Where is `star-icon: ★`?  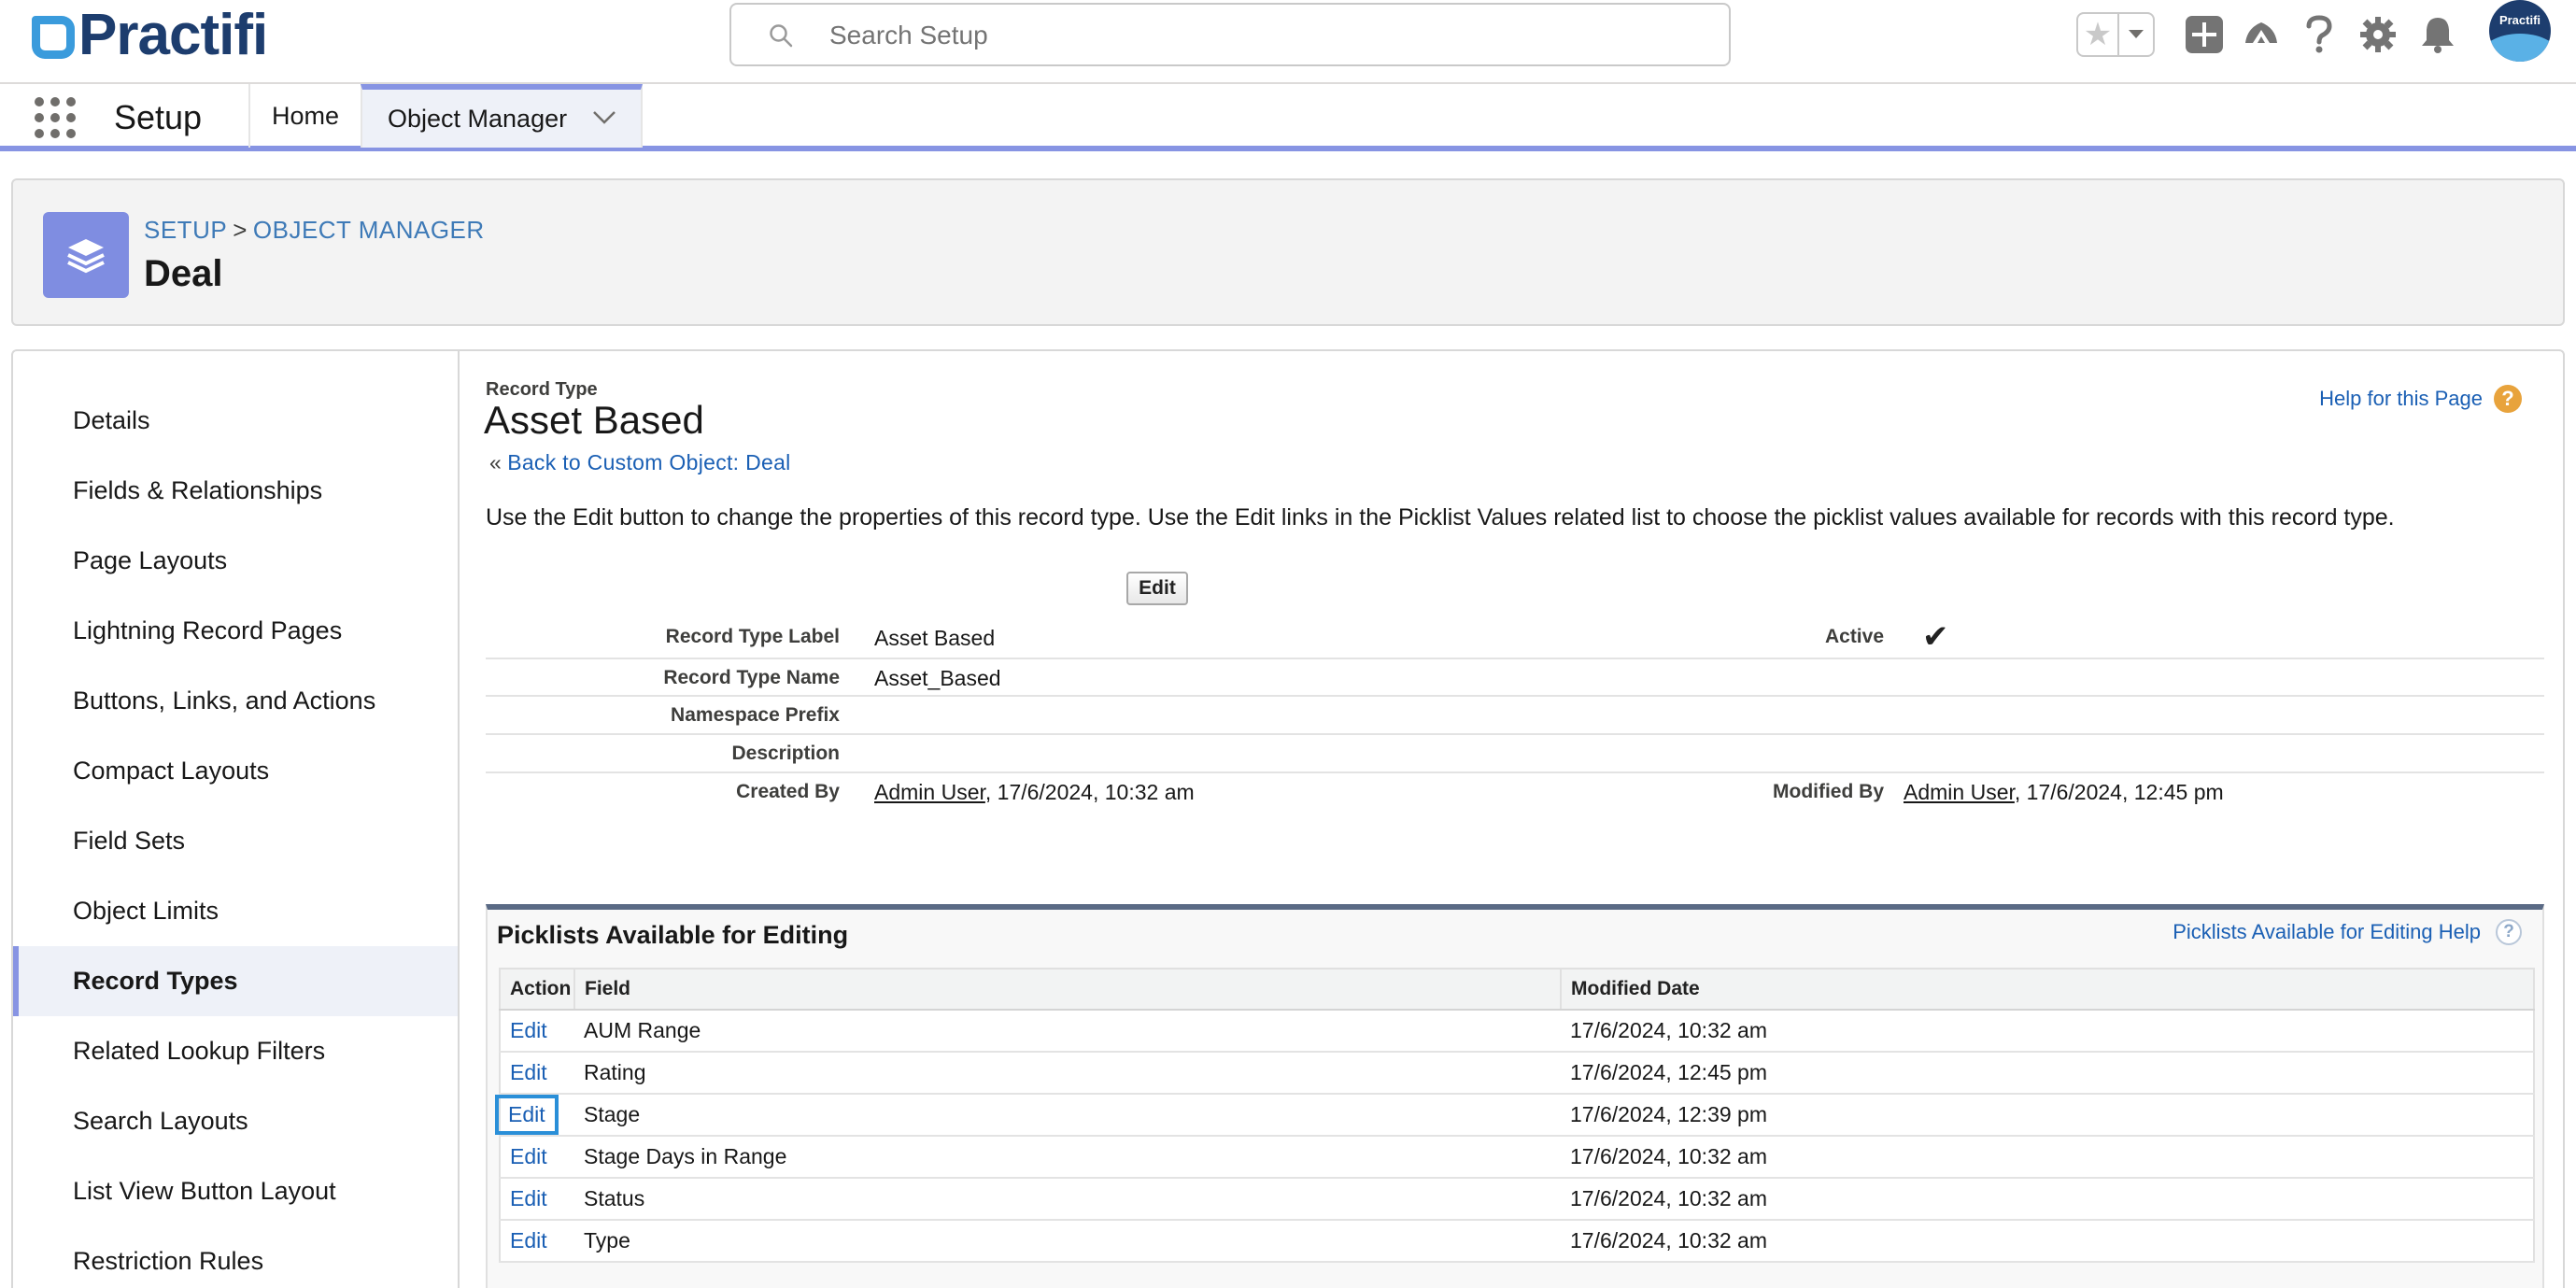 star-icon: ★ is located at coordinates (2098, 34).